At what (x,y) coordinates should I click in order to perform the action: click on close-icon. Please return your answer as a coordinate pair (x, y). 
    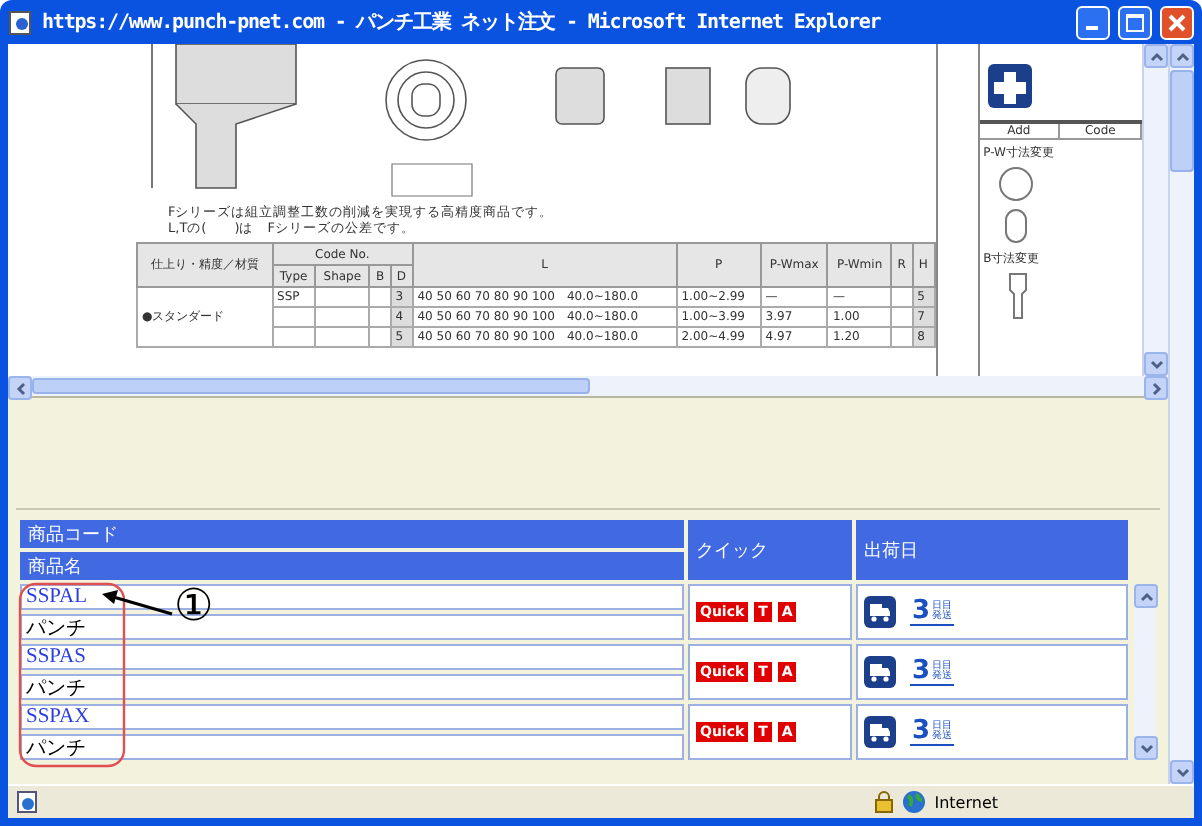
    Looking at the image, I should click on (1177, 22).